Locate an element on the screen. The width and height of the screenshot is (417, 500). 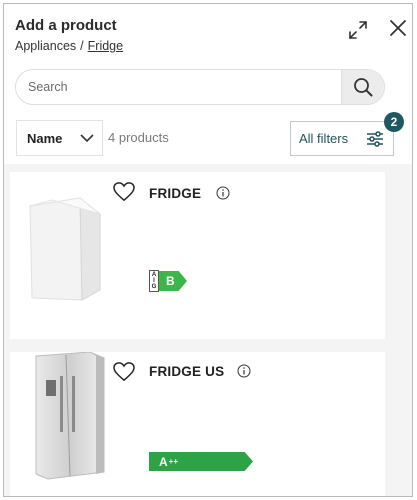
sort-dropdown: Name is located at coordinates (59, 138).